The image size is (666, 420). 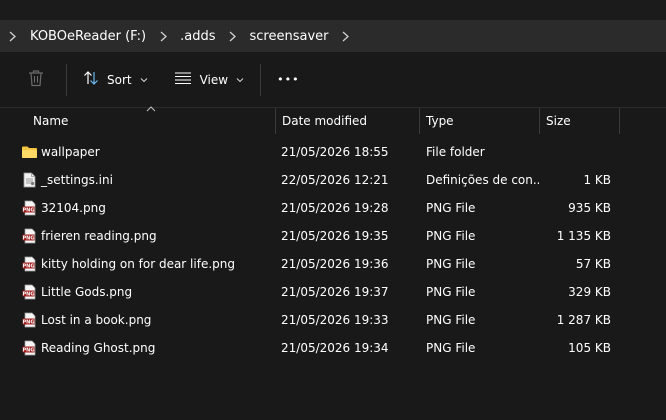 I want to click on file-name: wallpaper, so click(x=70, y=152).